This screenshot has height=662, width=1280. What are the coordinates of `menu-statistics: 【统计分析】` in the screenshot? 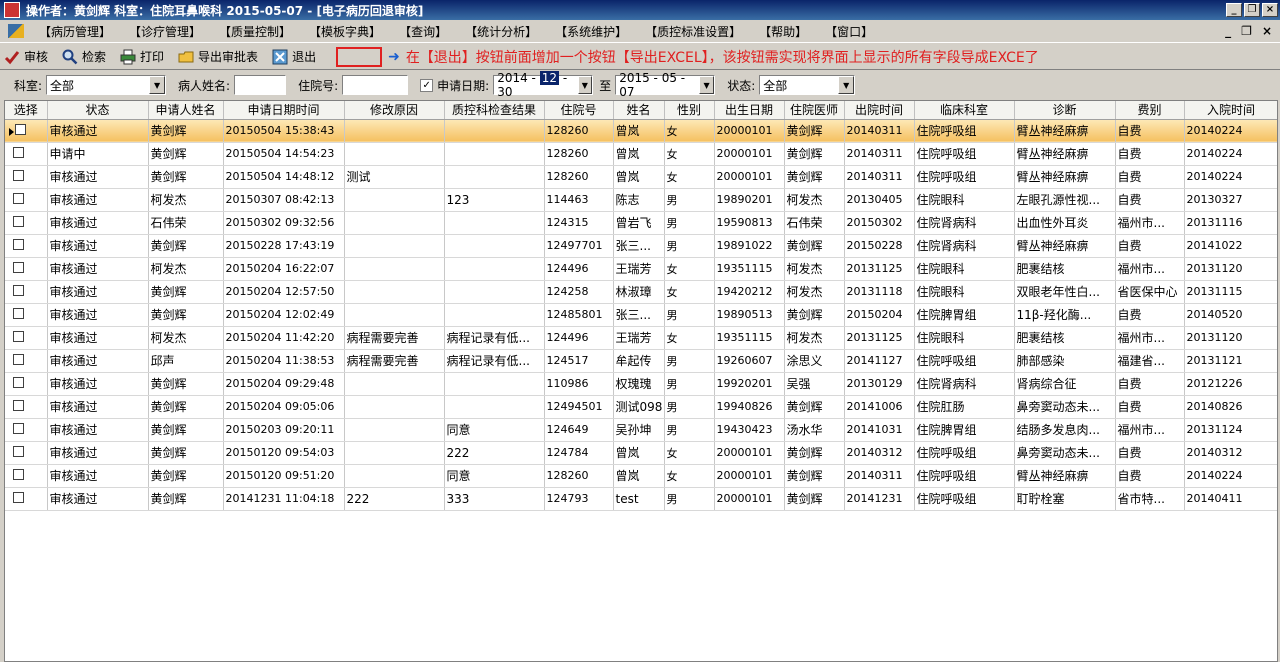 It's located at (501, 31).